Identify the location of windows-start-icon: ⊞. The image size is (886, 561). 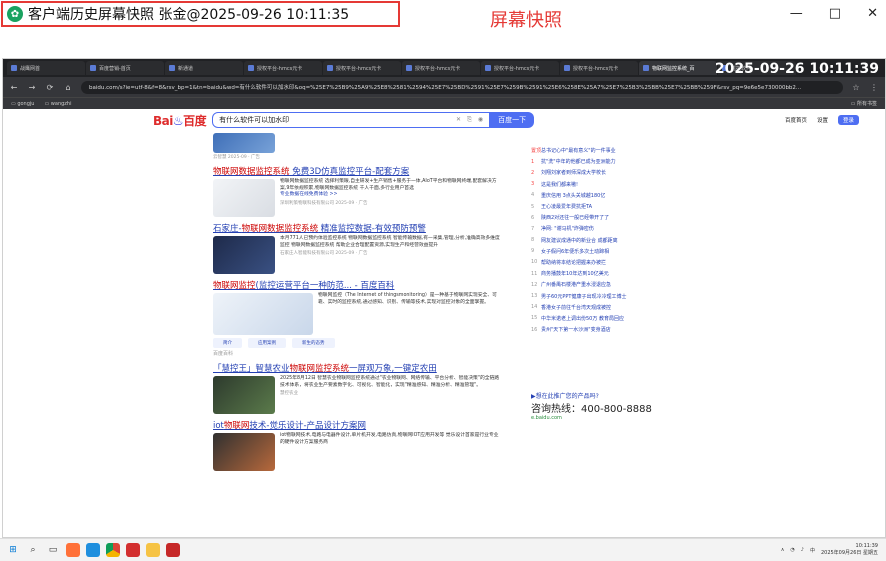
(13, 550).